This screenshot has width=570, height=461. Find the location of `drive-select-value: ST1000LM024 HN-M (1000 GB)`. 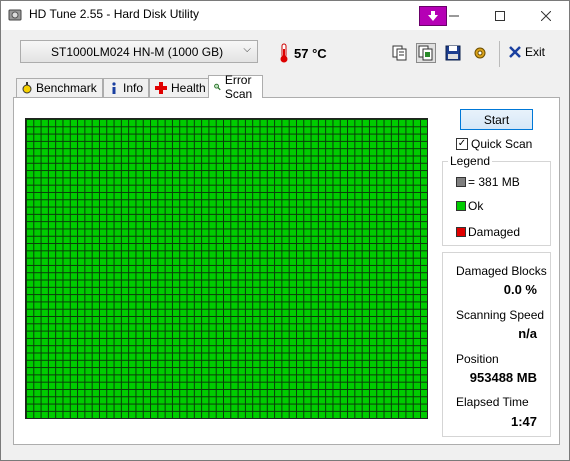

drive-select-value: ST1000LM024 HN-M (1000 GB) is located at coordinates (137, 52).